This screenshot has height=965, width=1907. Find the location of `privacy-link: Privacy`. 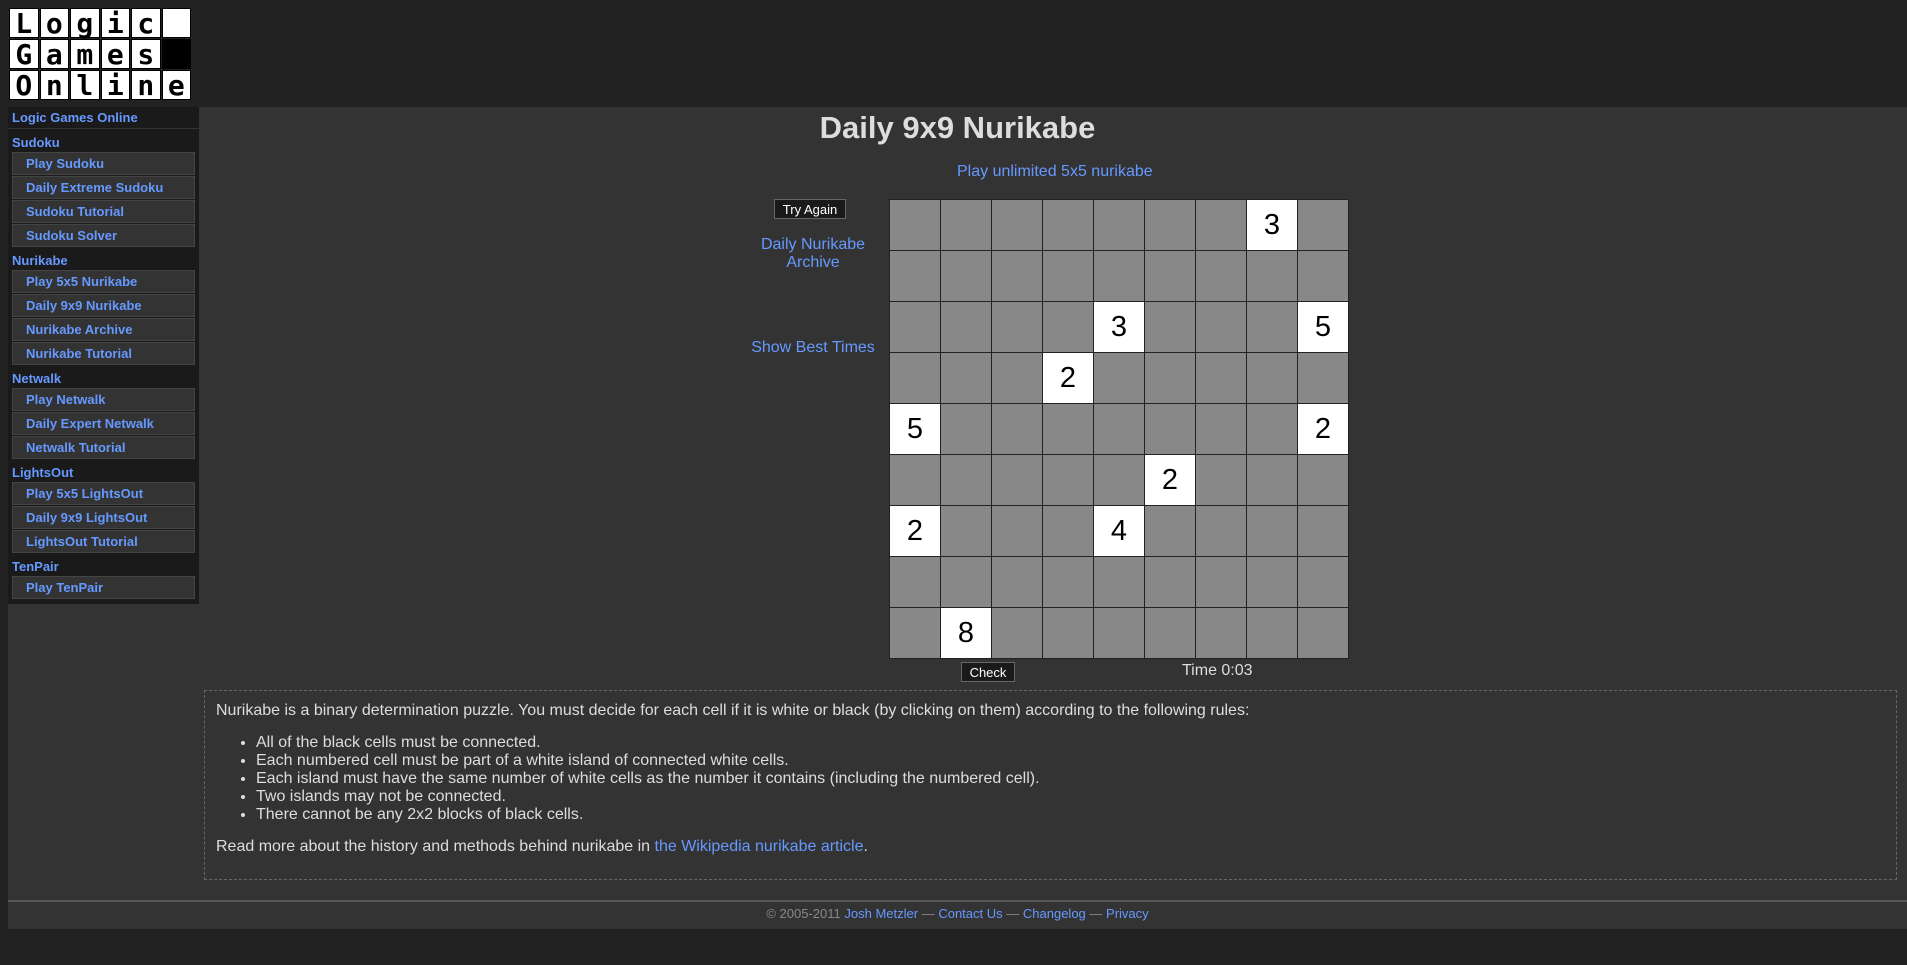

privacy-link: Privacy is located at coordinates (1127, 913).